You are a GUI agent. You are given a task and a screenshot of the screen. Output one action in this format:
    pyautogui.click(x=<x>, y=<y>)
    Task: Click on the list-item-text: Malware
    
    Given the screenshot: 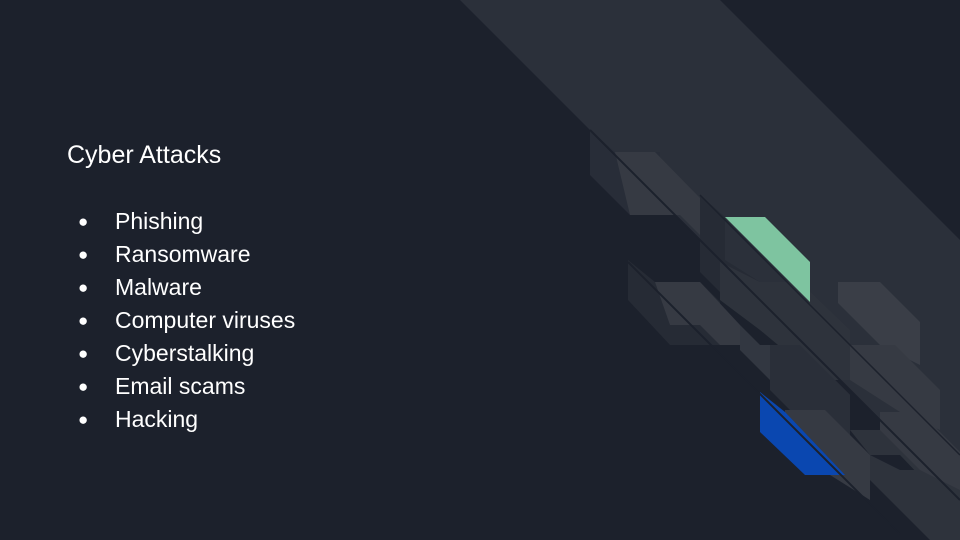 What is the action you would take?
    pyautogui.click(x=158, y=287)
    